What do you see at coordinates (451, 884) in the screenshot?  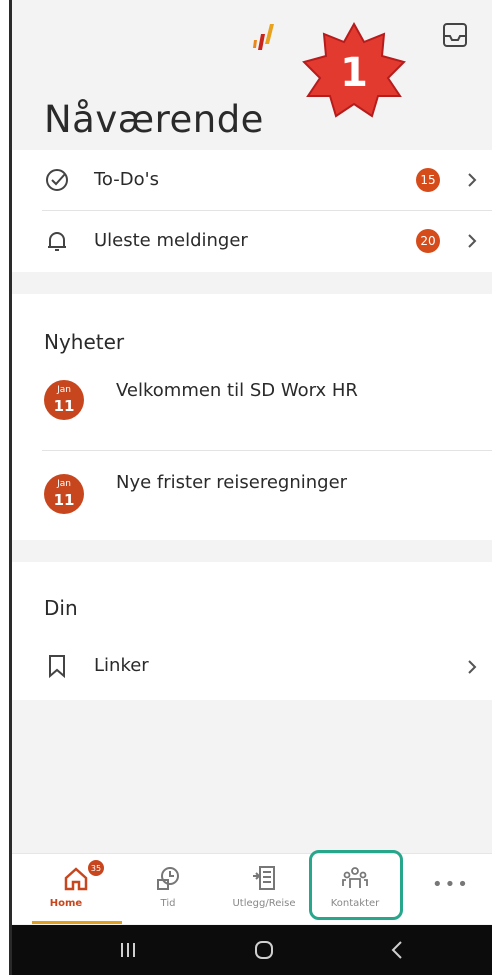 I see `more-icon: •••` at bounding box center [451, 884].